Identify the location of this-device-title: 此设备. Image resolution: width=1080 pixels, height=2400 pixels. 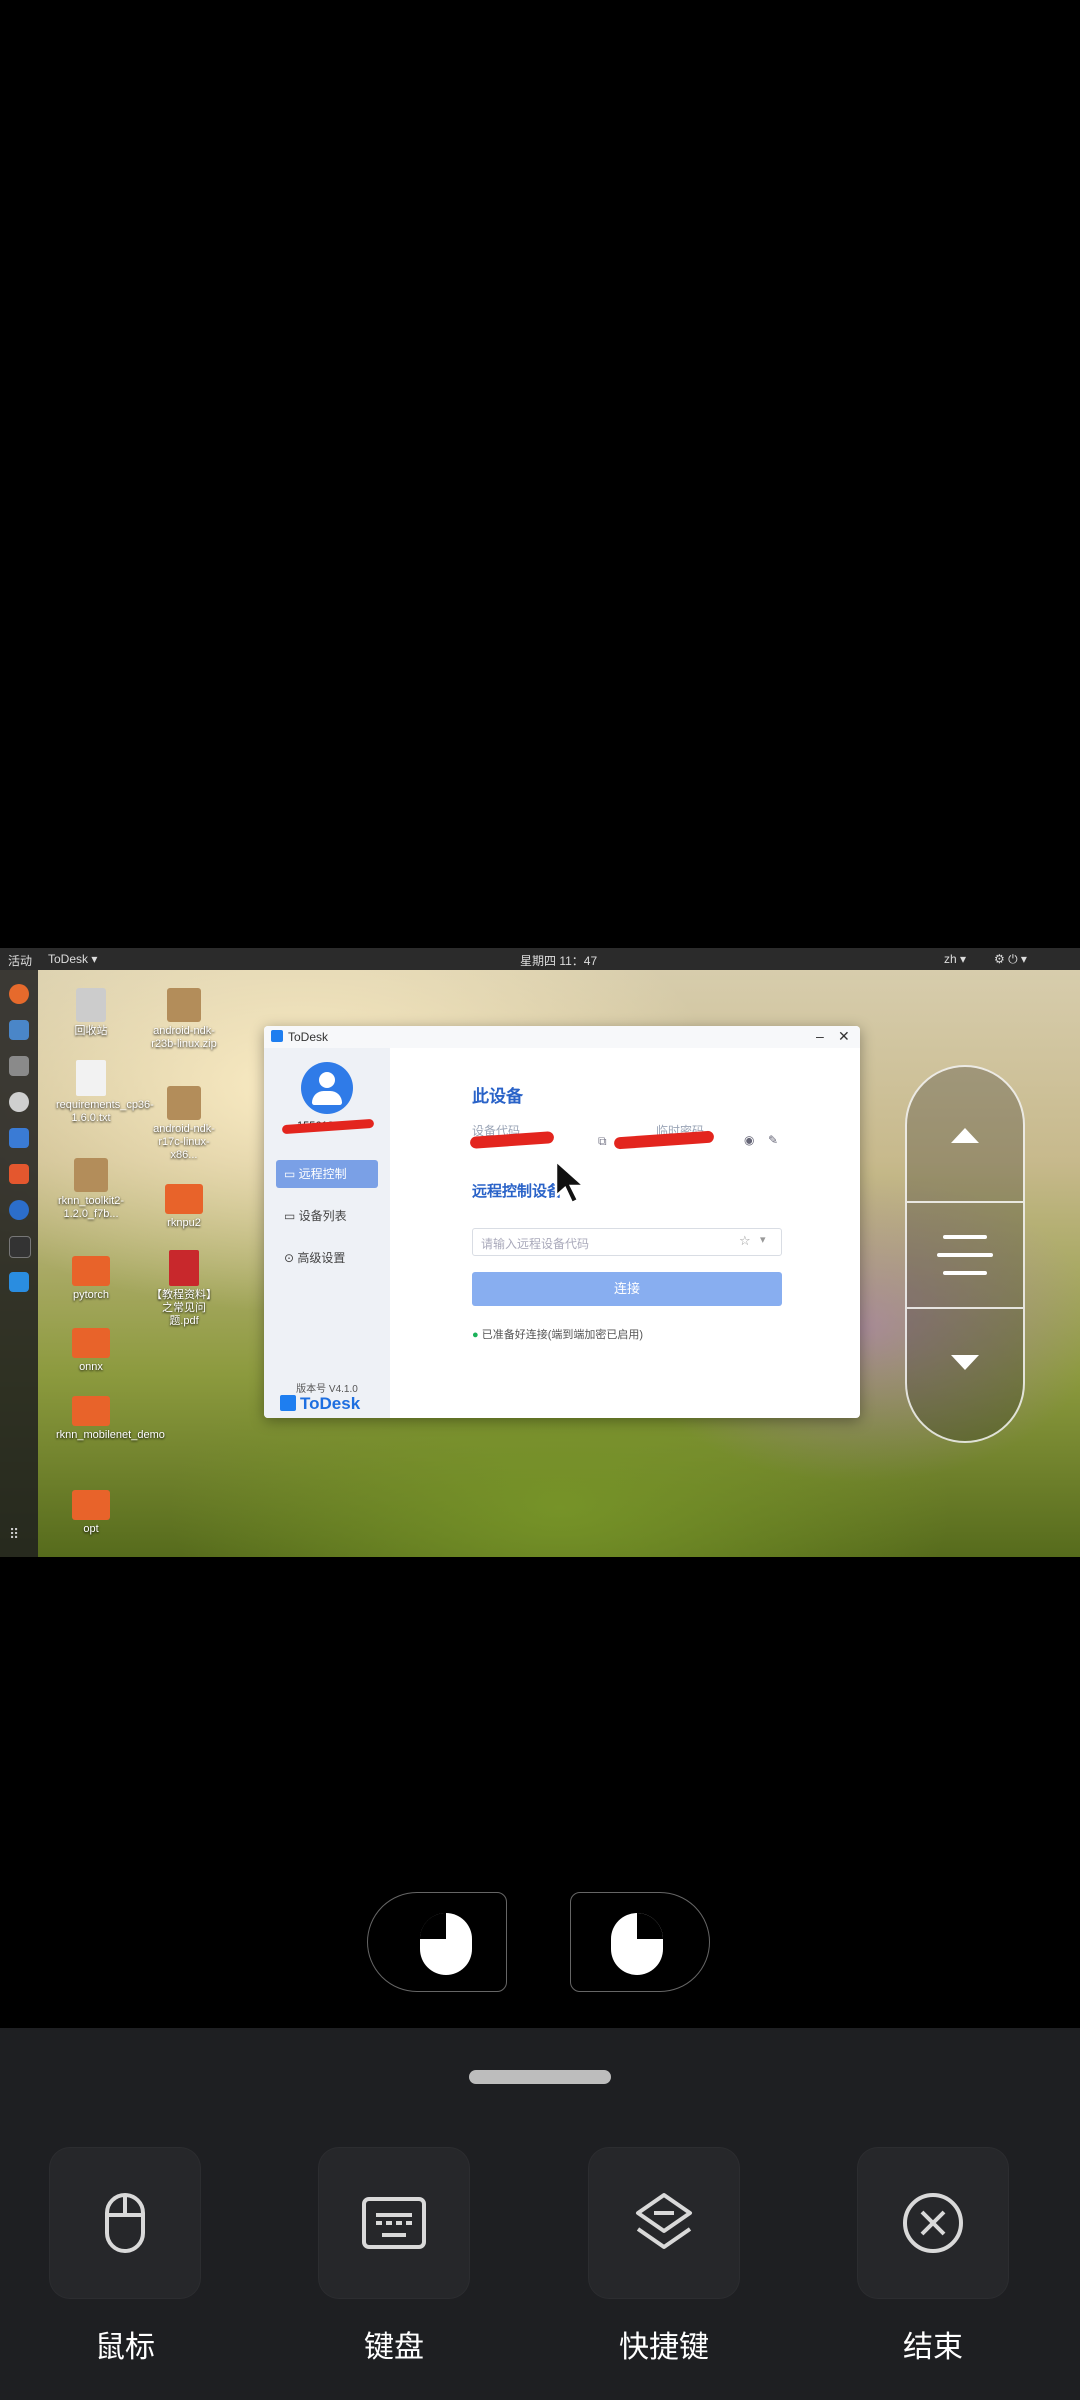
(497, 1096).